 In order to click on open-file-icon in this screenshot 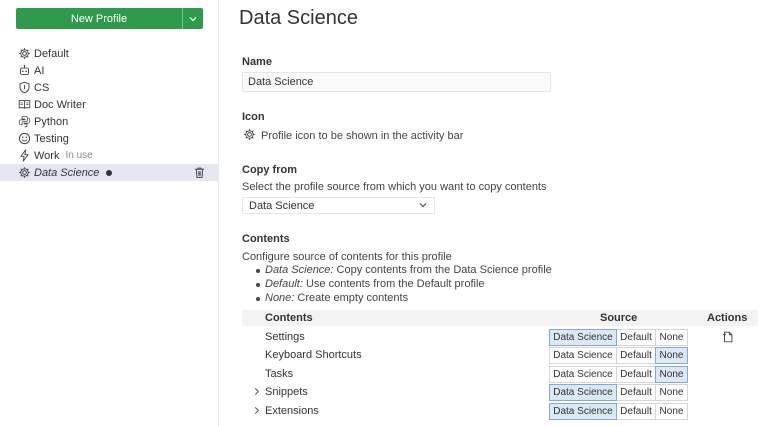, I will do `click(728, 337)`.